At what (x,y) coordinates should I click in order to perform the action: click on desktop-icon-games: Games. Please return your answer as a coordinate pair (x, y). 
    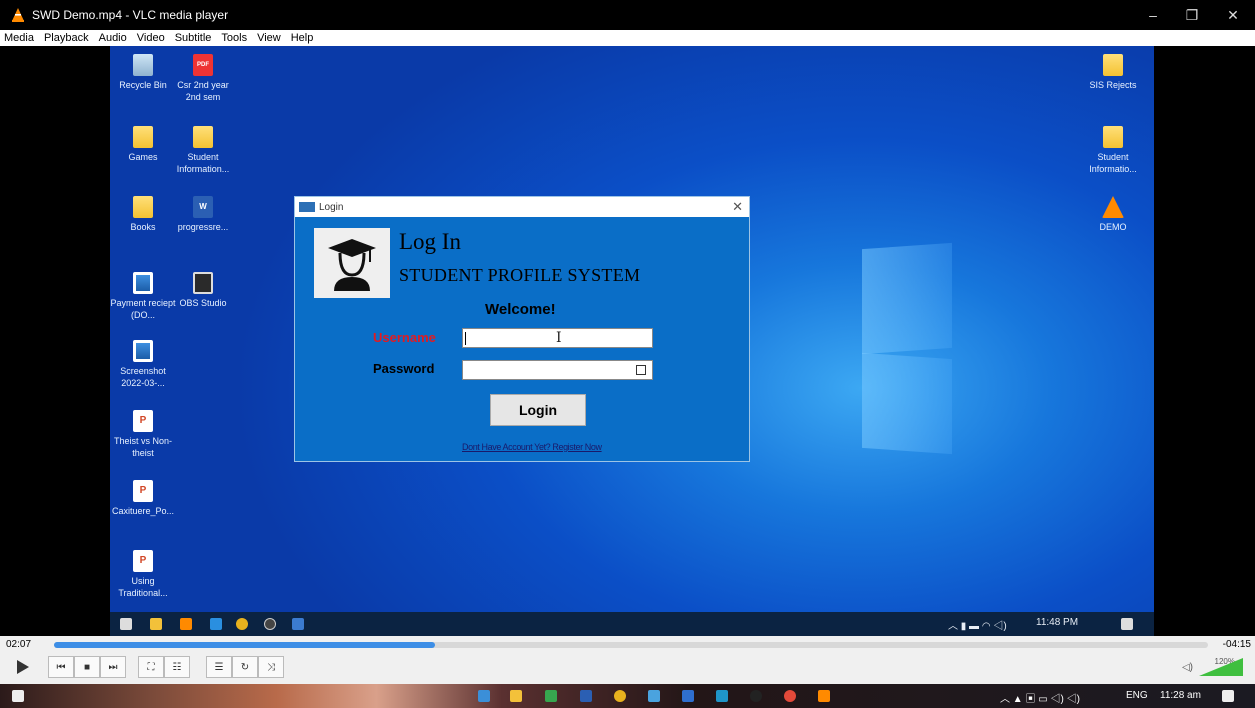
    Looking at the image, I should click on (143, 144).